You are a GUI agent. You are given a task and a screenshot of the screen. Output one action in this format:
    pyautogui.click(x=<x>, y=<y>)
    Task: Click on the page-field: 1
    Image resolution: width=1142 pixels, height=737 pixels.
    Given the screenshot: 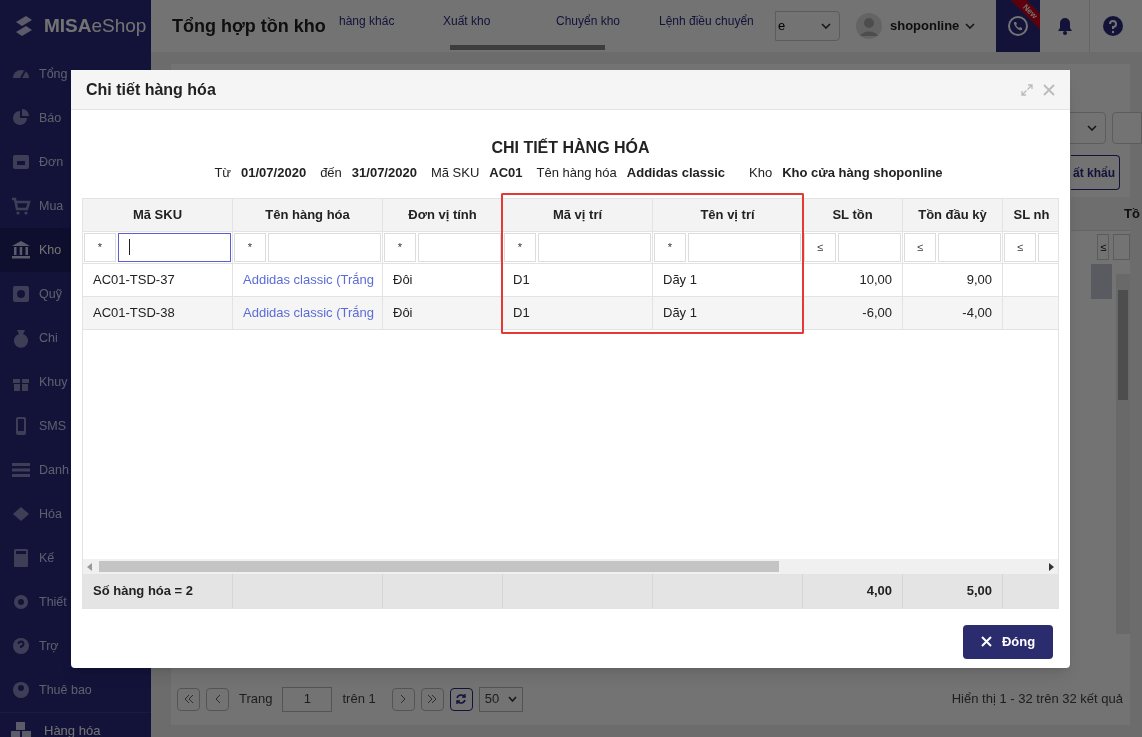 What is the action you would take?
    pyautogui.click(x=307, y=699)
    